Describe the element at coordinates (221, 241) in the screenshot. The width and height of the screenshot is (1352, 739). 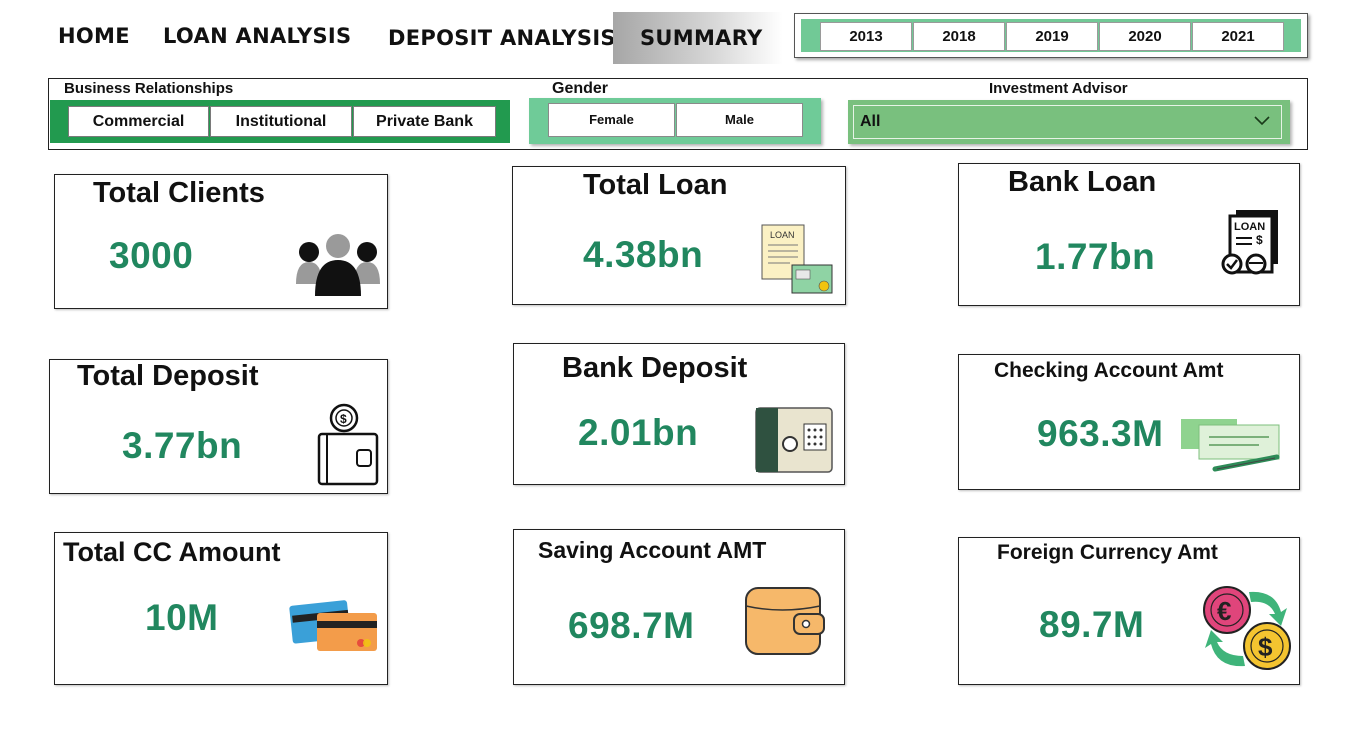
I see `kpi-card-total-clients: Total Clients 3000` at that location.